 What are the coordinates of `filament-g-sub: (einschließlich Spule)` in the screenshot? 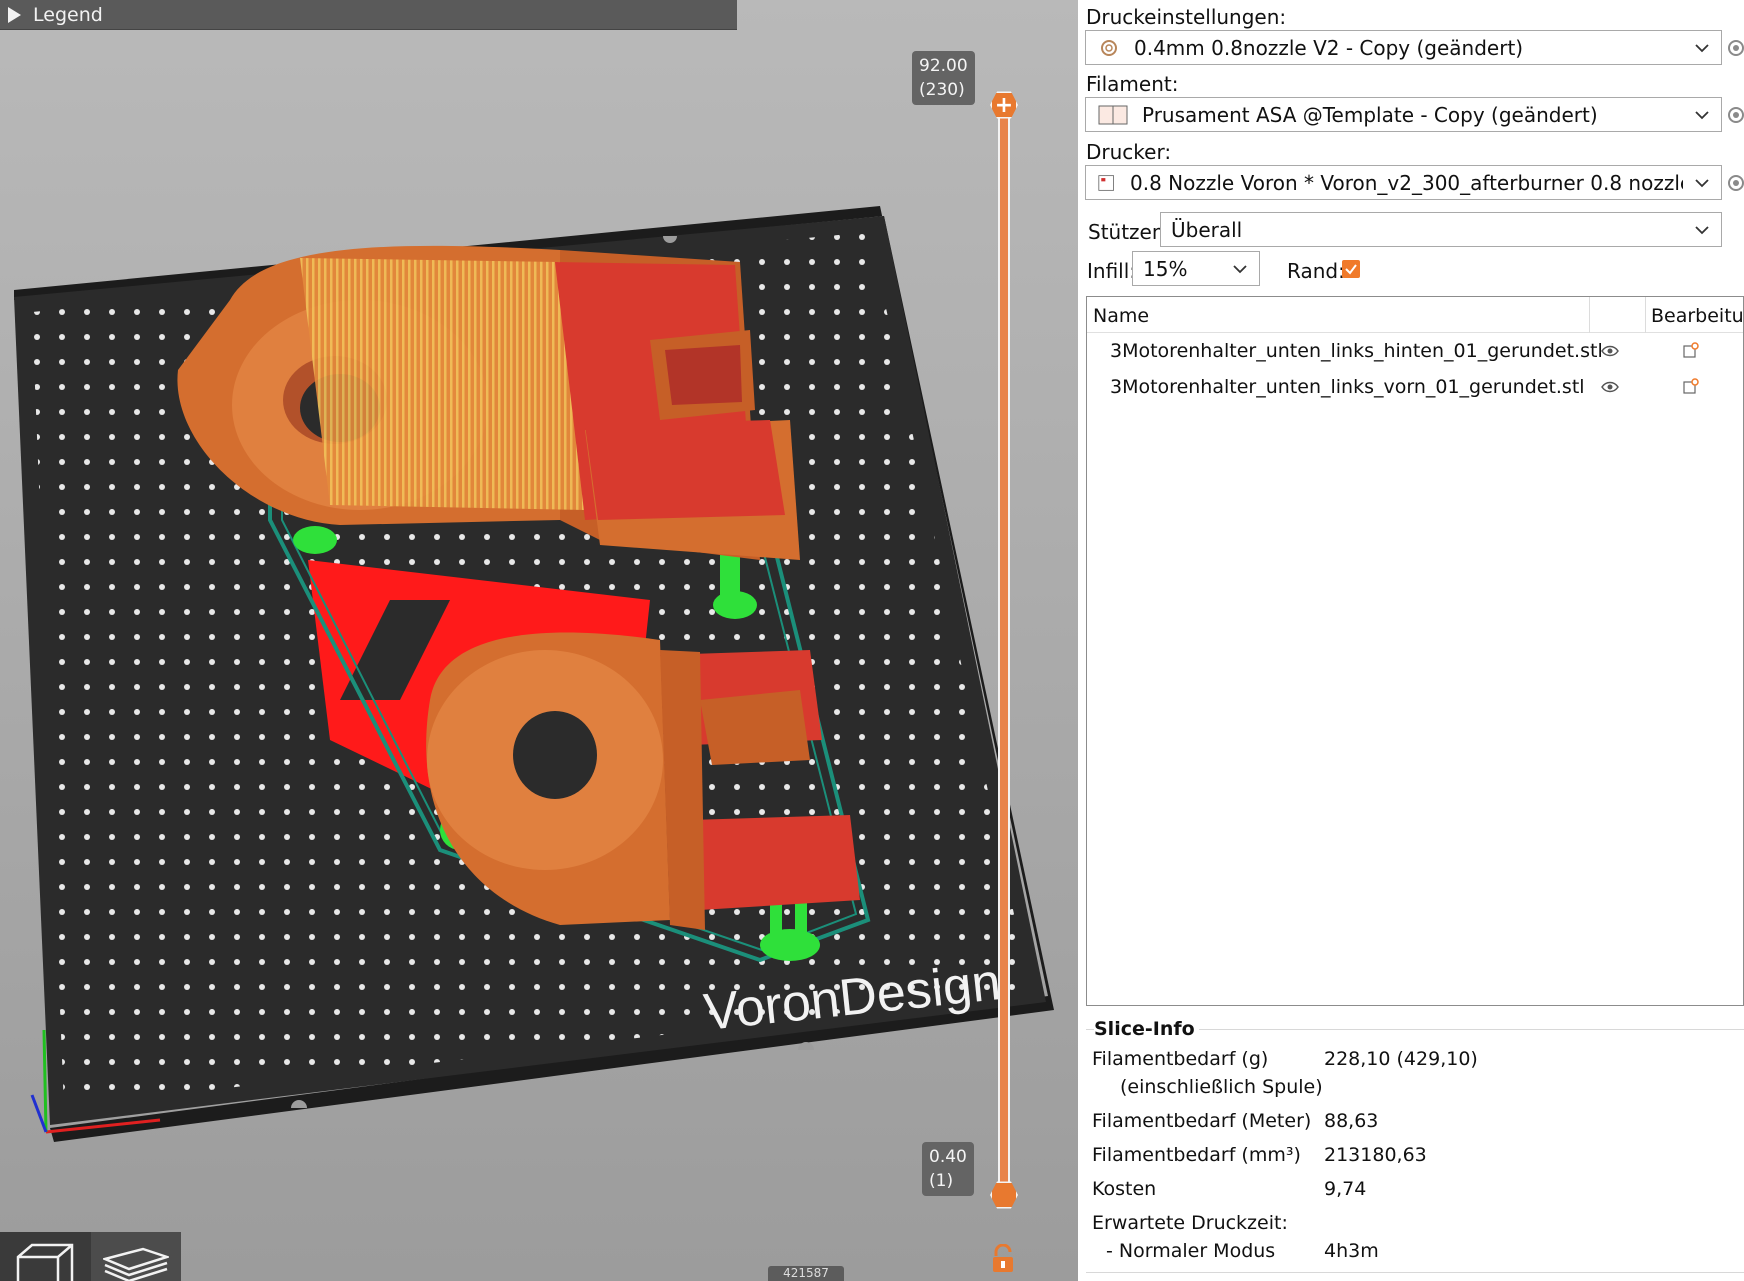 It's located at (1221, 1087).